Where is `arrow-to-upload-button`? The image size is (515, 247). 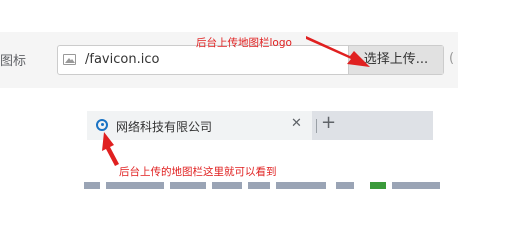
arrow-to-upload-button is located at coordinates (338, 51).